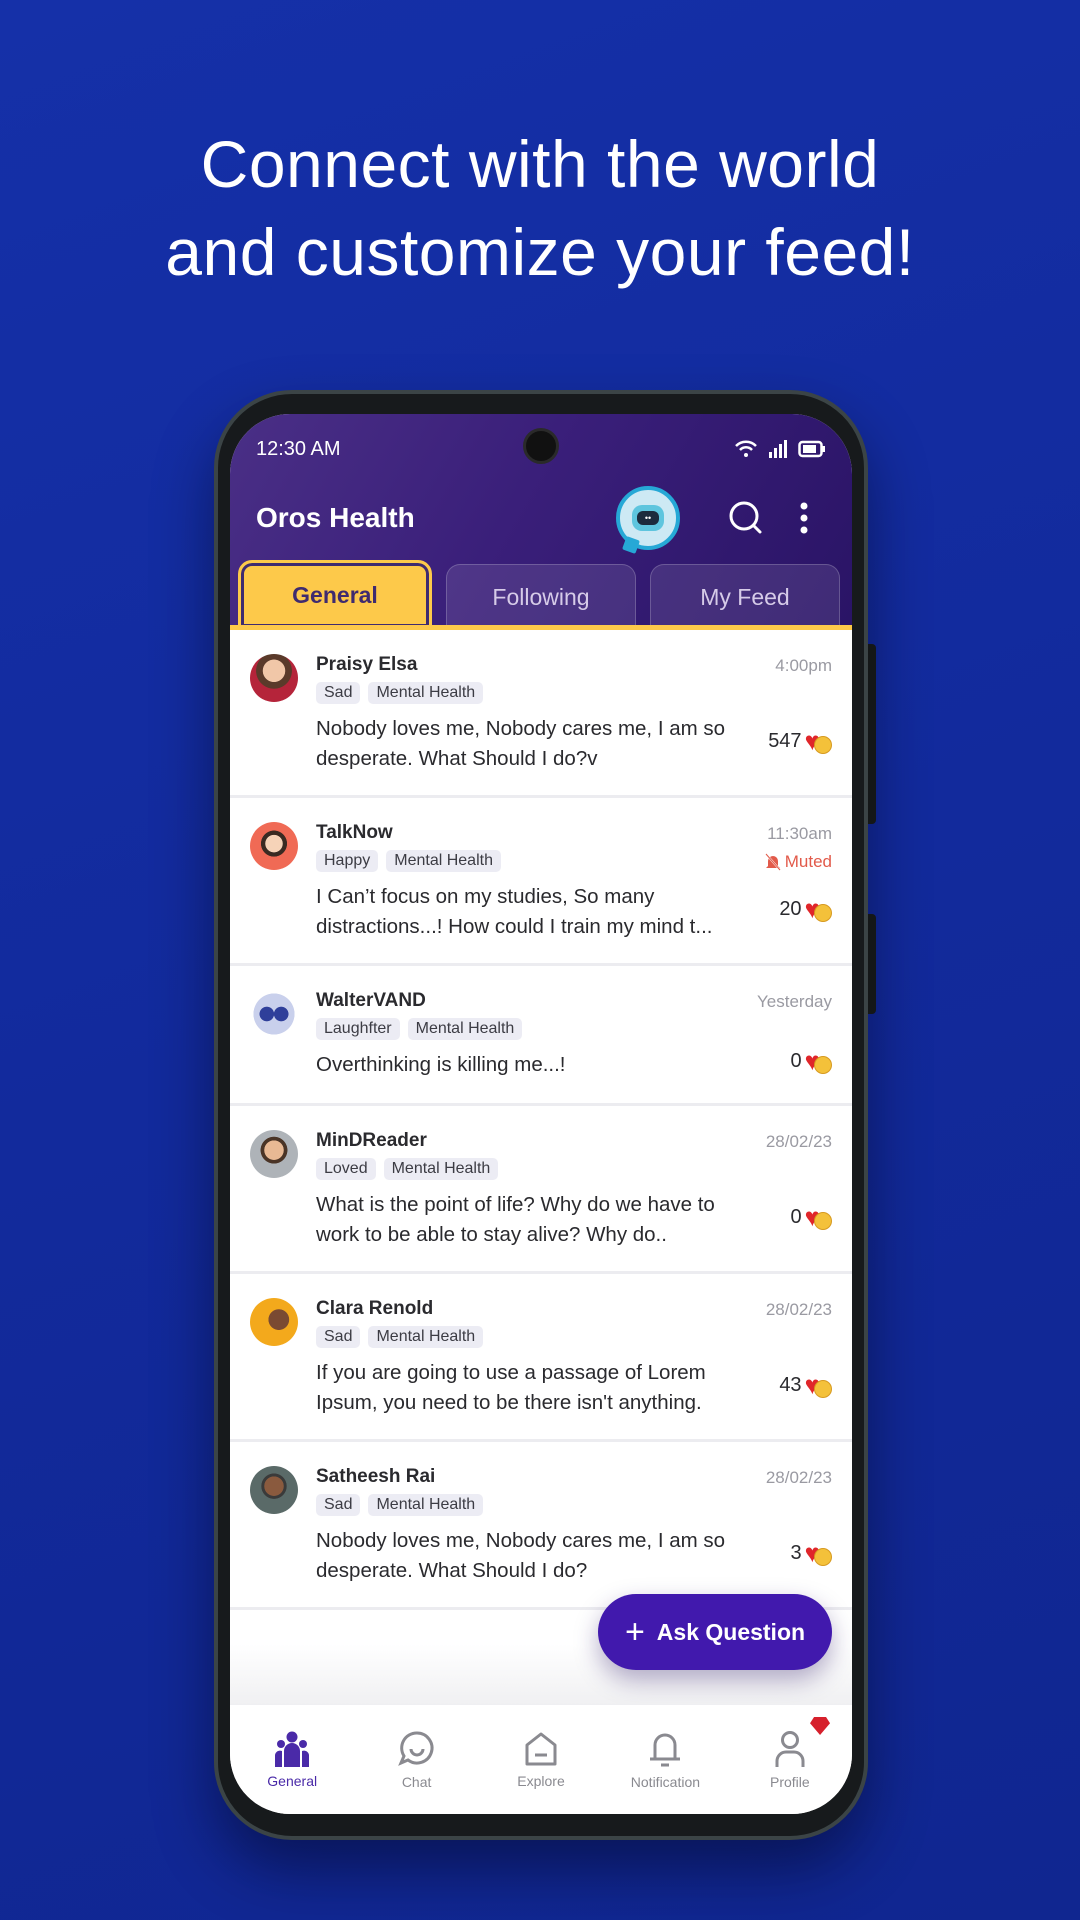 The height and width of the screenshot is (1920, 1080). I want to click on reactions: 547 ♥, so click(800, 741).